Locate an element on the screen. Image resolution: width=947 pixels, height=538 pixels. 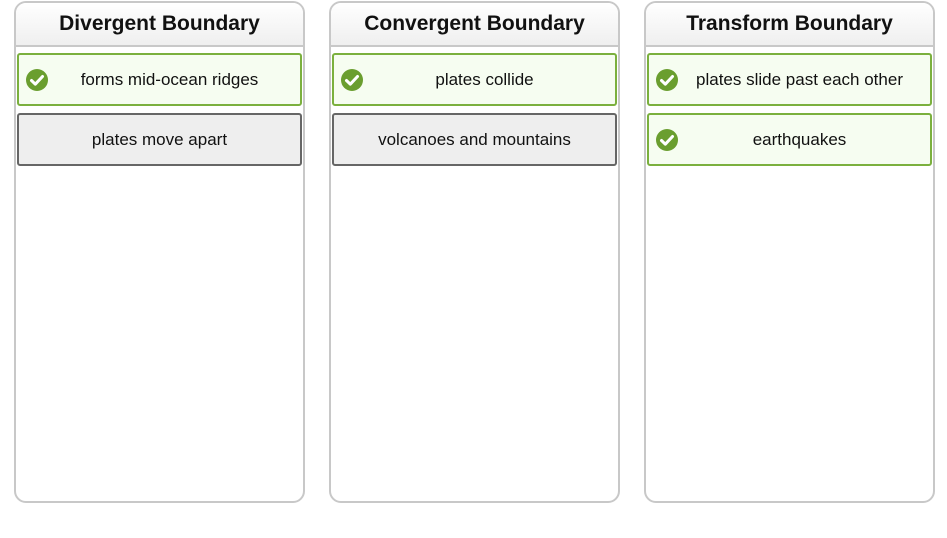
item-label: plates move apart is located at coordinates (159, 139).